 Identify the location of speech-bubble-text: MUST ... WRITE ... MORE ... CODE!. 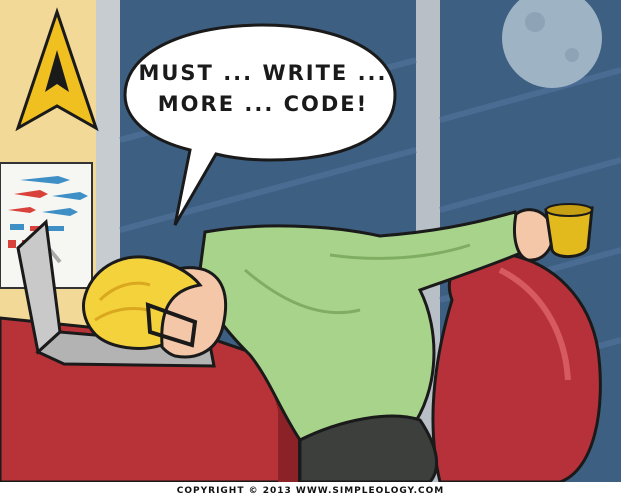
(263, 89).